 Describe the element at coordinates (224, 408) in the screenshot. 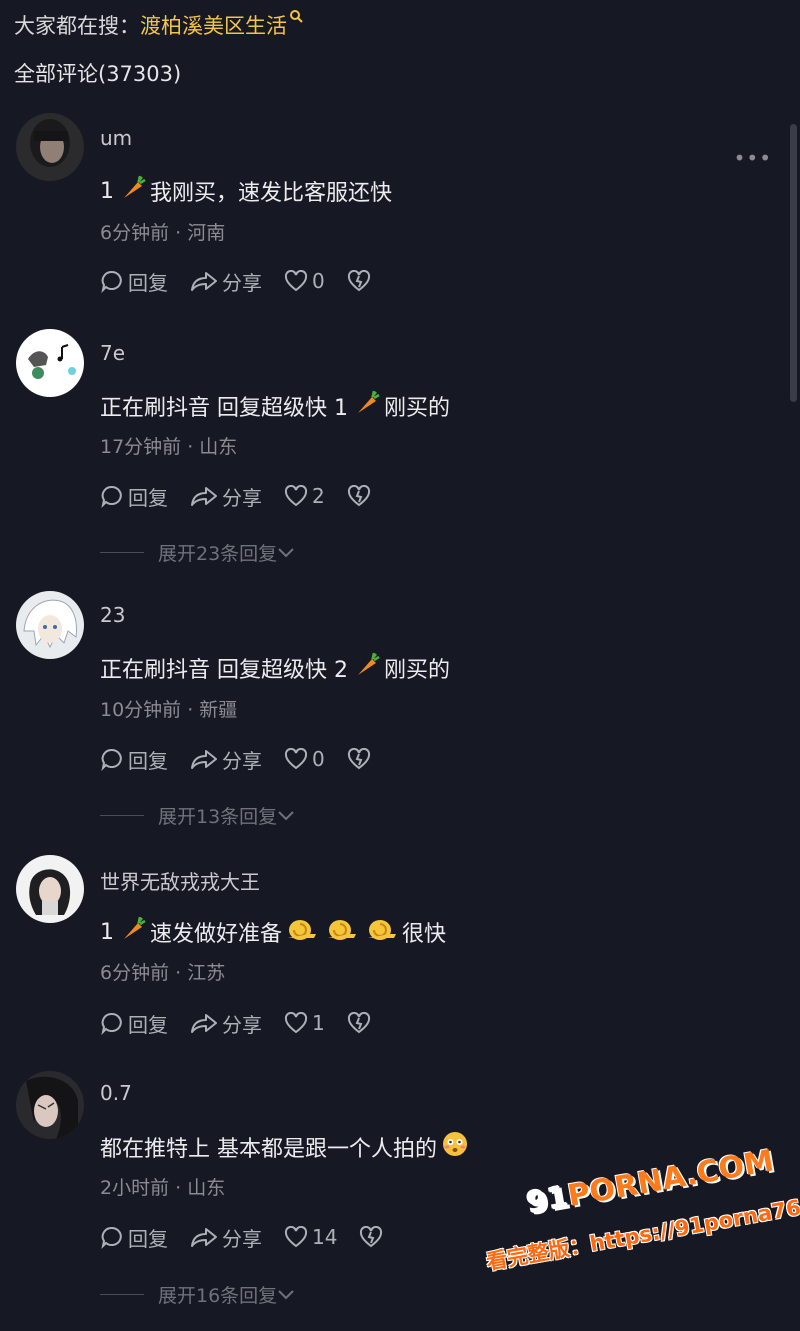

I see `comment-text-start: 正在刷抖音 回复超级快 1` at that location.